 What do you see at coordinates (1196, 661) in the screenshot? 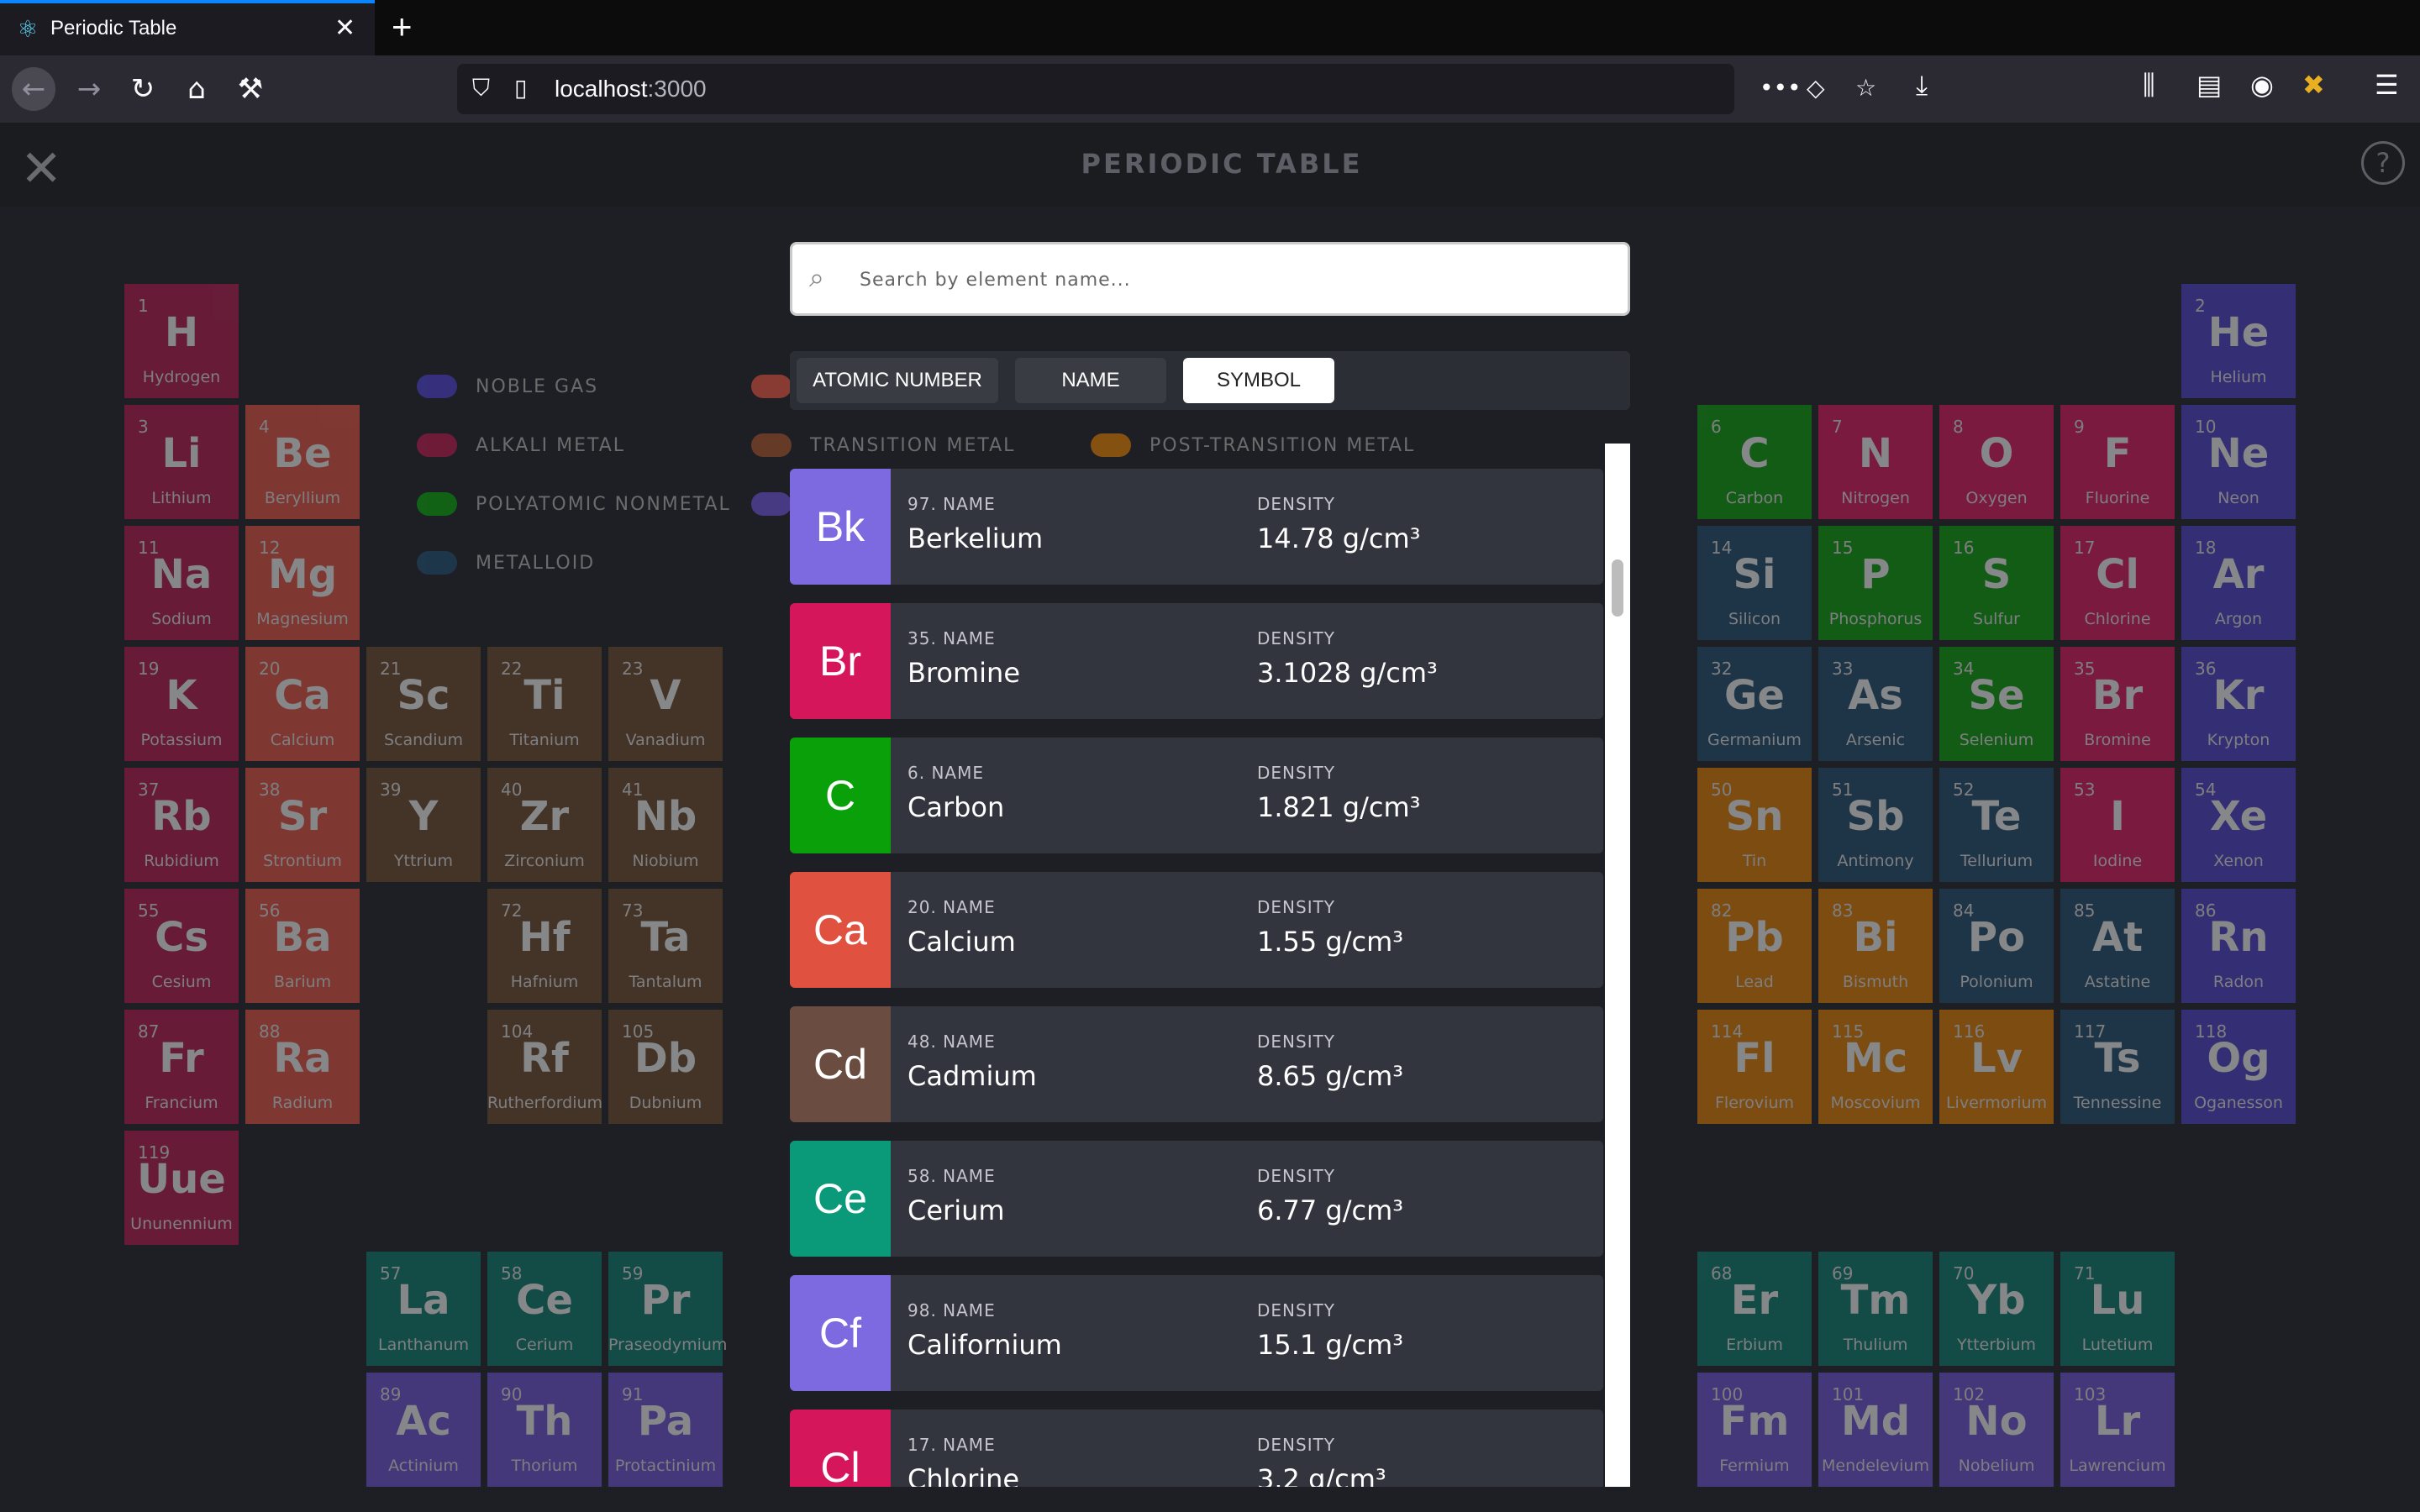
I see `result-card: Br 35. NAME Bromine DENSITY 3.1028 g/cm³` at bounding box center [1196, 661].